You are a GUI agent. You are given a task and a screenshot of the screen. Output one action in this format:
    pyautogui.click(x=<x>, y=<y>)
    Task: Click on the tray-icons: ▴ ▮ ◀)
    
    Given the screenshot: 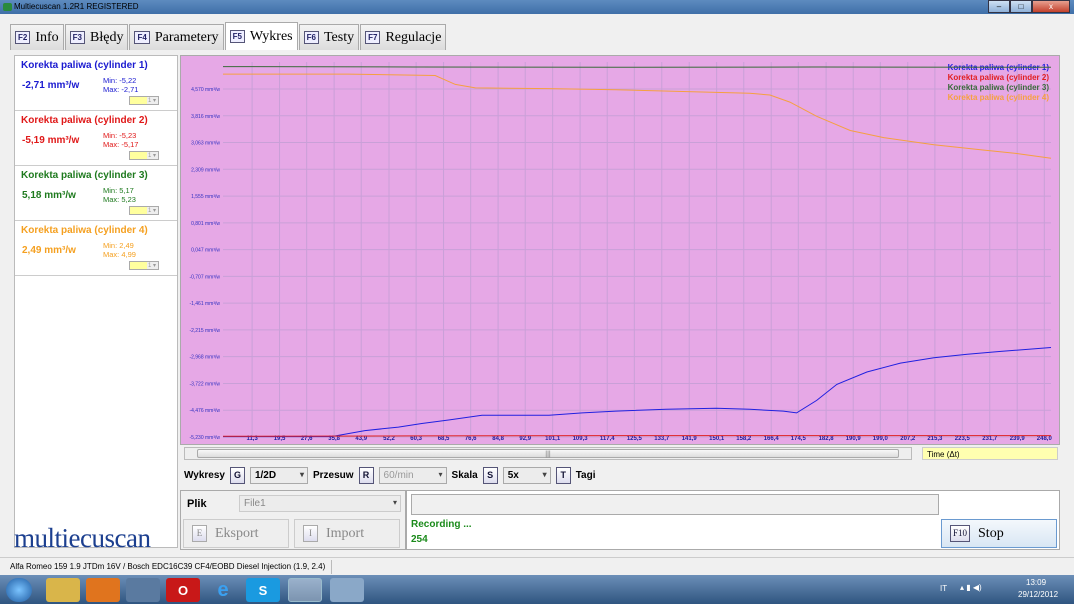 What is the action you would take?
    pyautogui.click(x=971, y=587)
    